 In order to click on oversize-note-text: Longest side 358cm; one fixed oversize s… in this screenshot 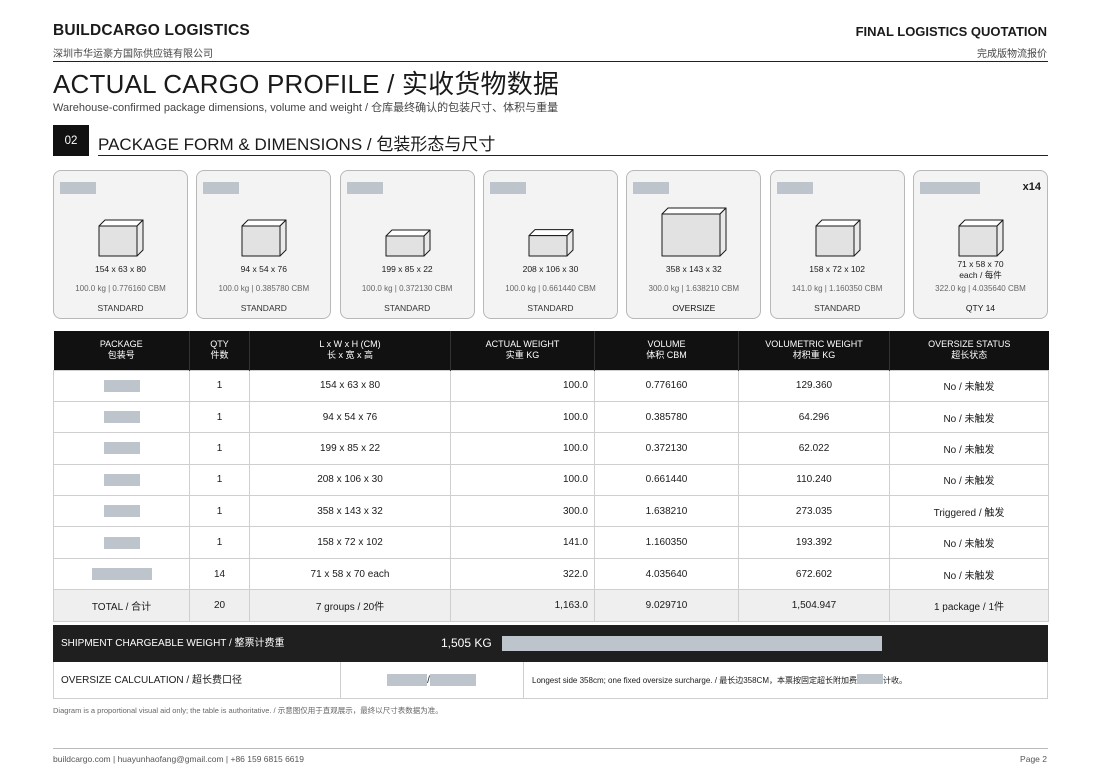, I will do `click(695, 680)`.